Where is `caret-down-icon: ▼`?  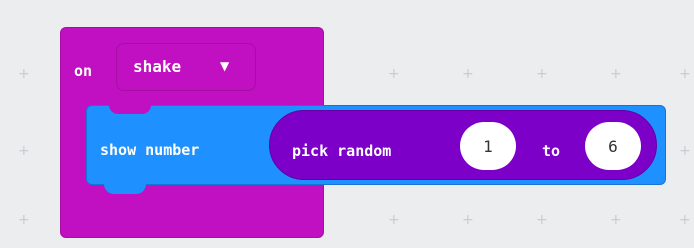
caret-down-icon: ▼ is located at coordinates (225, 66).